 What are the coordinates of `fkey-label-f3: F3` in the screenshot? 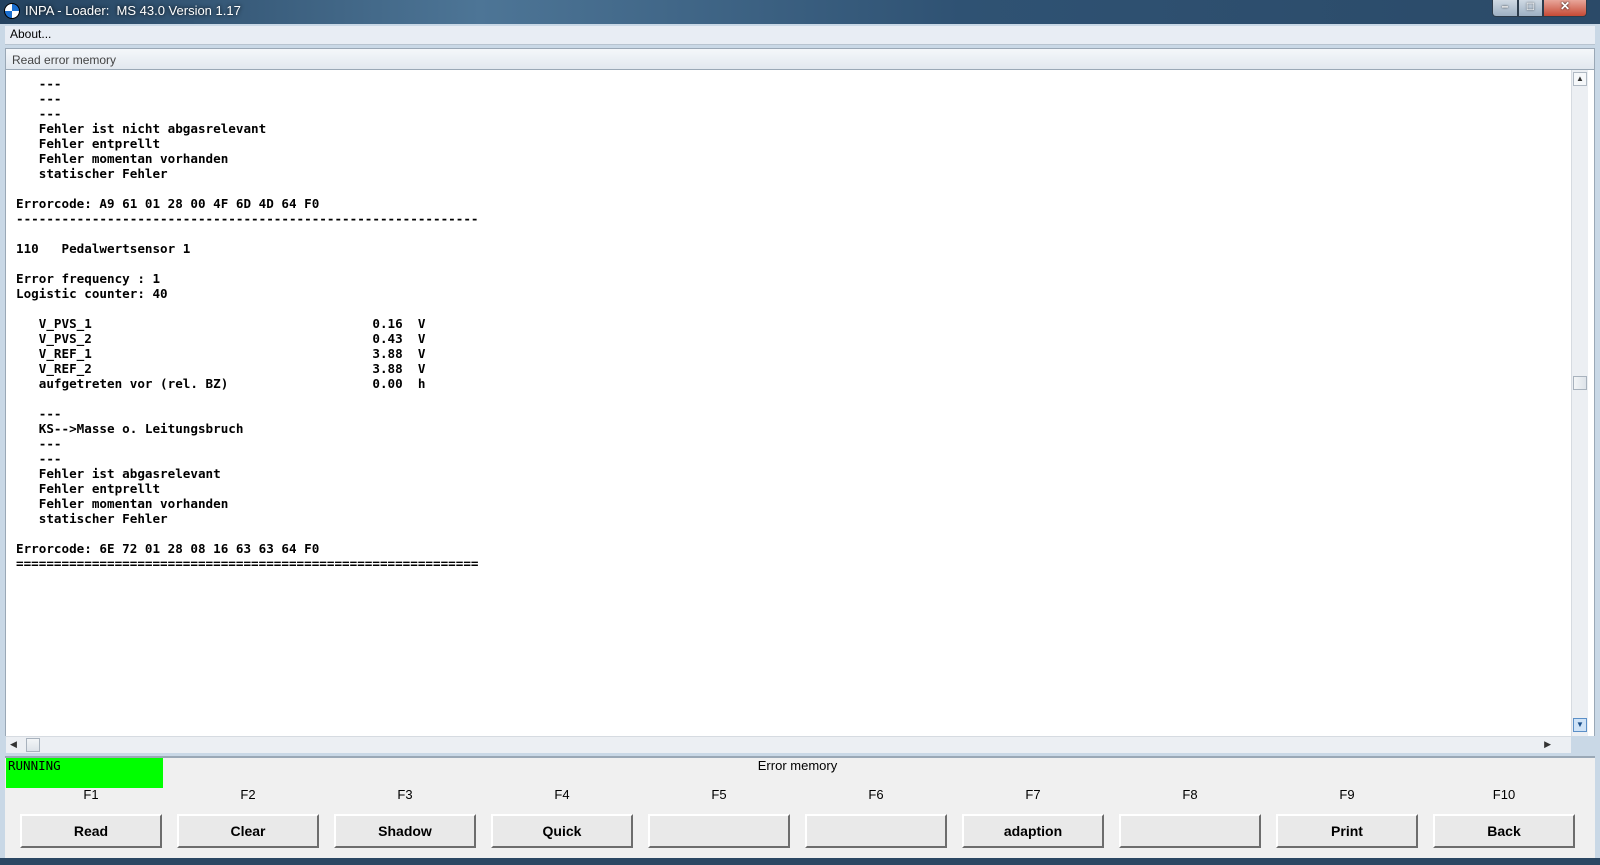 It's located at (405, 794).